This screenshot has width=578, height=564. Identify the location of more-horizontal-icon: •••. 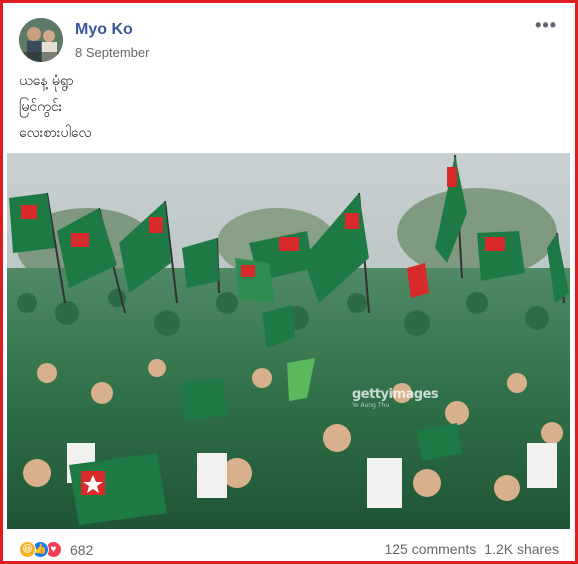
(546, 25).